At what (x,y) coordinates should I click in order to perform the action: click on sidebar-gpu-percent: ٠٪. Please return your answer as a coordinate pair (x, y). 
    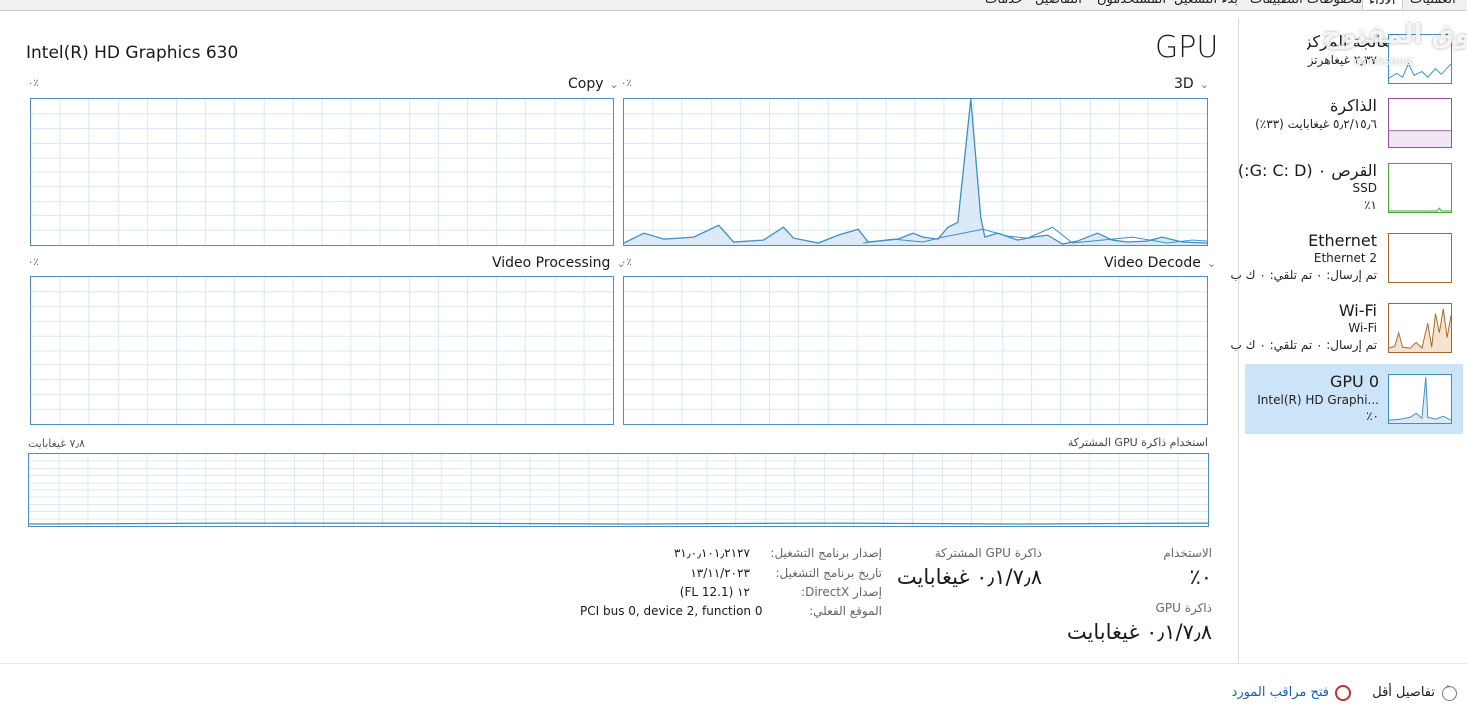
    Looking at the image, I should click on (1372, 416).